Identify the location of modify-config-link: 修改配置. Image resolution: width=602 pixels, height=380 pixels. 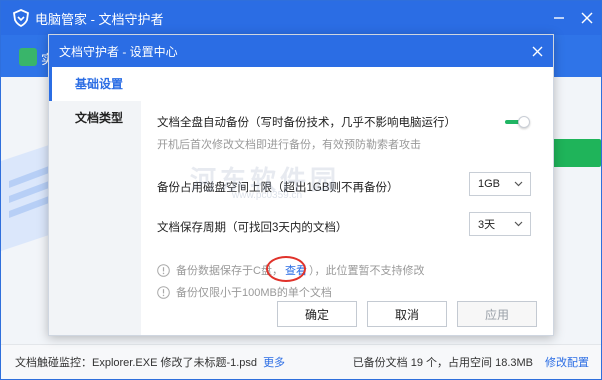
(567, 362).